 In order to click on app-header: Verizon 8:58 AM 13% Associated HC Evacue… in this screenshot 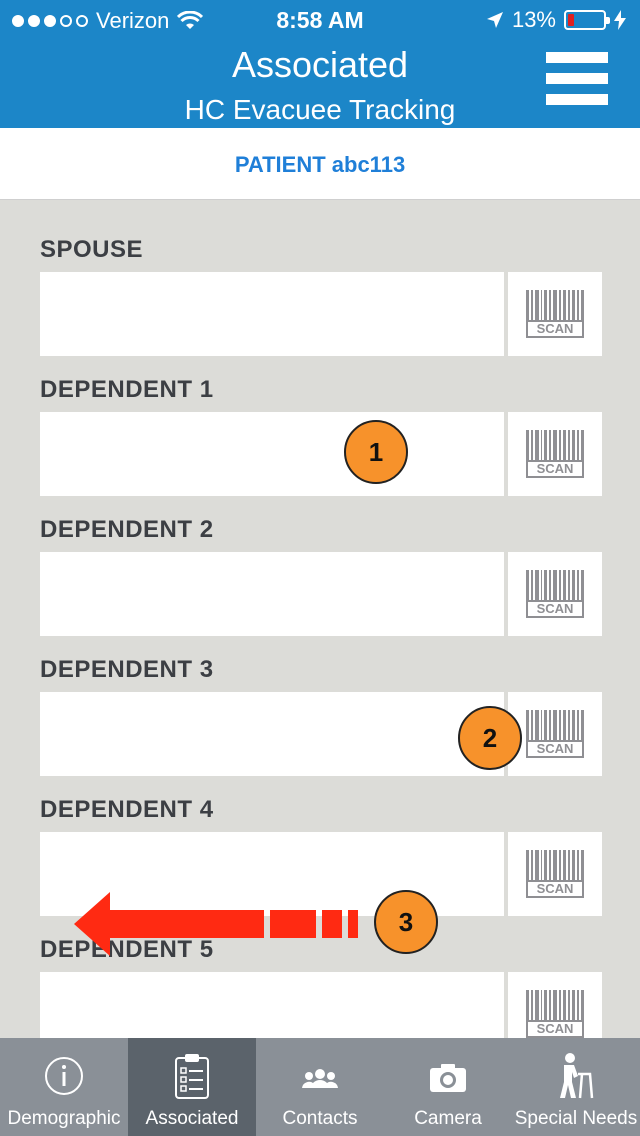, I will do `click(320, 64)`.